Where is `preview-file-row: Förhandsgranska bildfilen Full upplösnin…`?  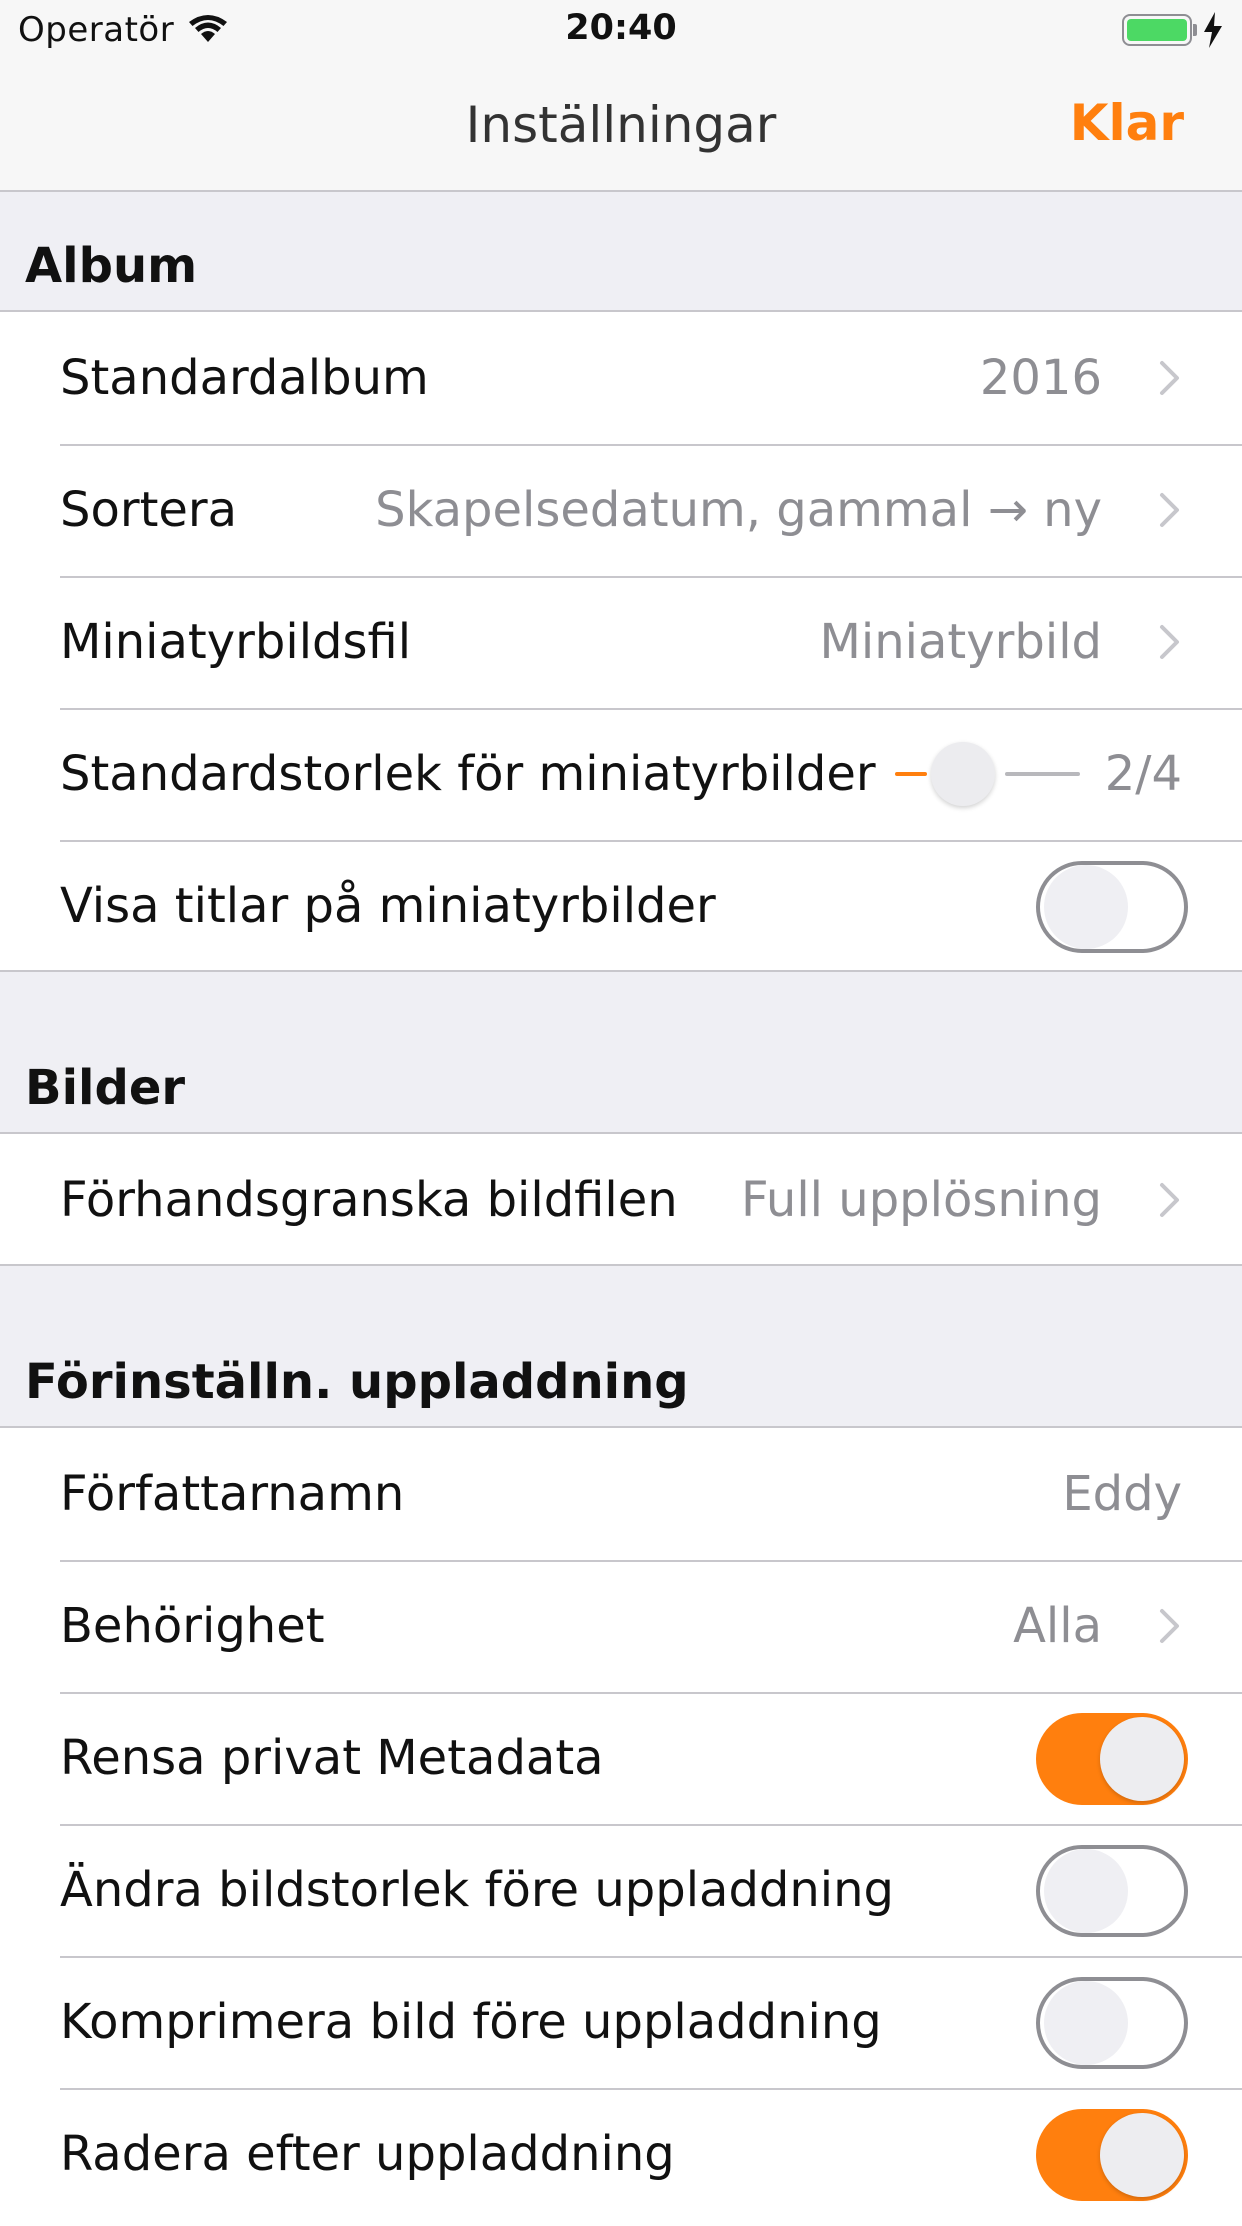 preview-file-row: Förhandsgranska bildfilen Full upplösnin… is located at coordinates (621, 1200).